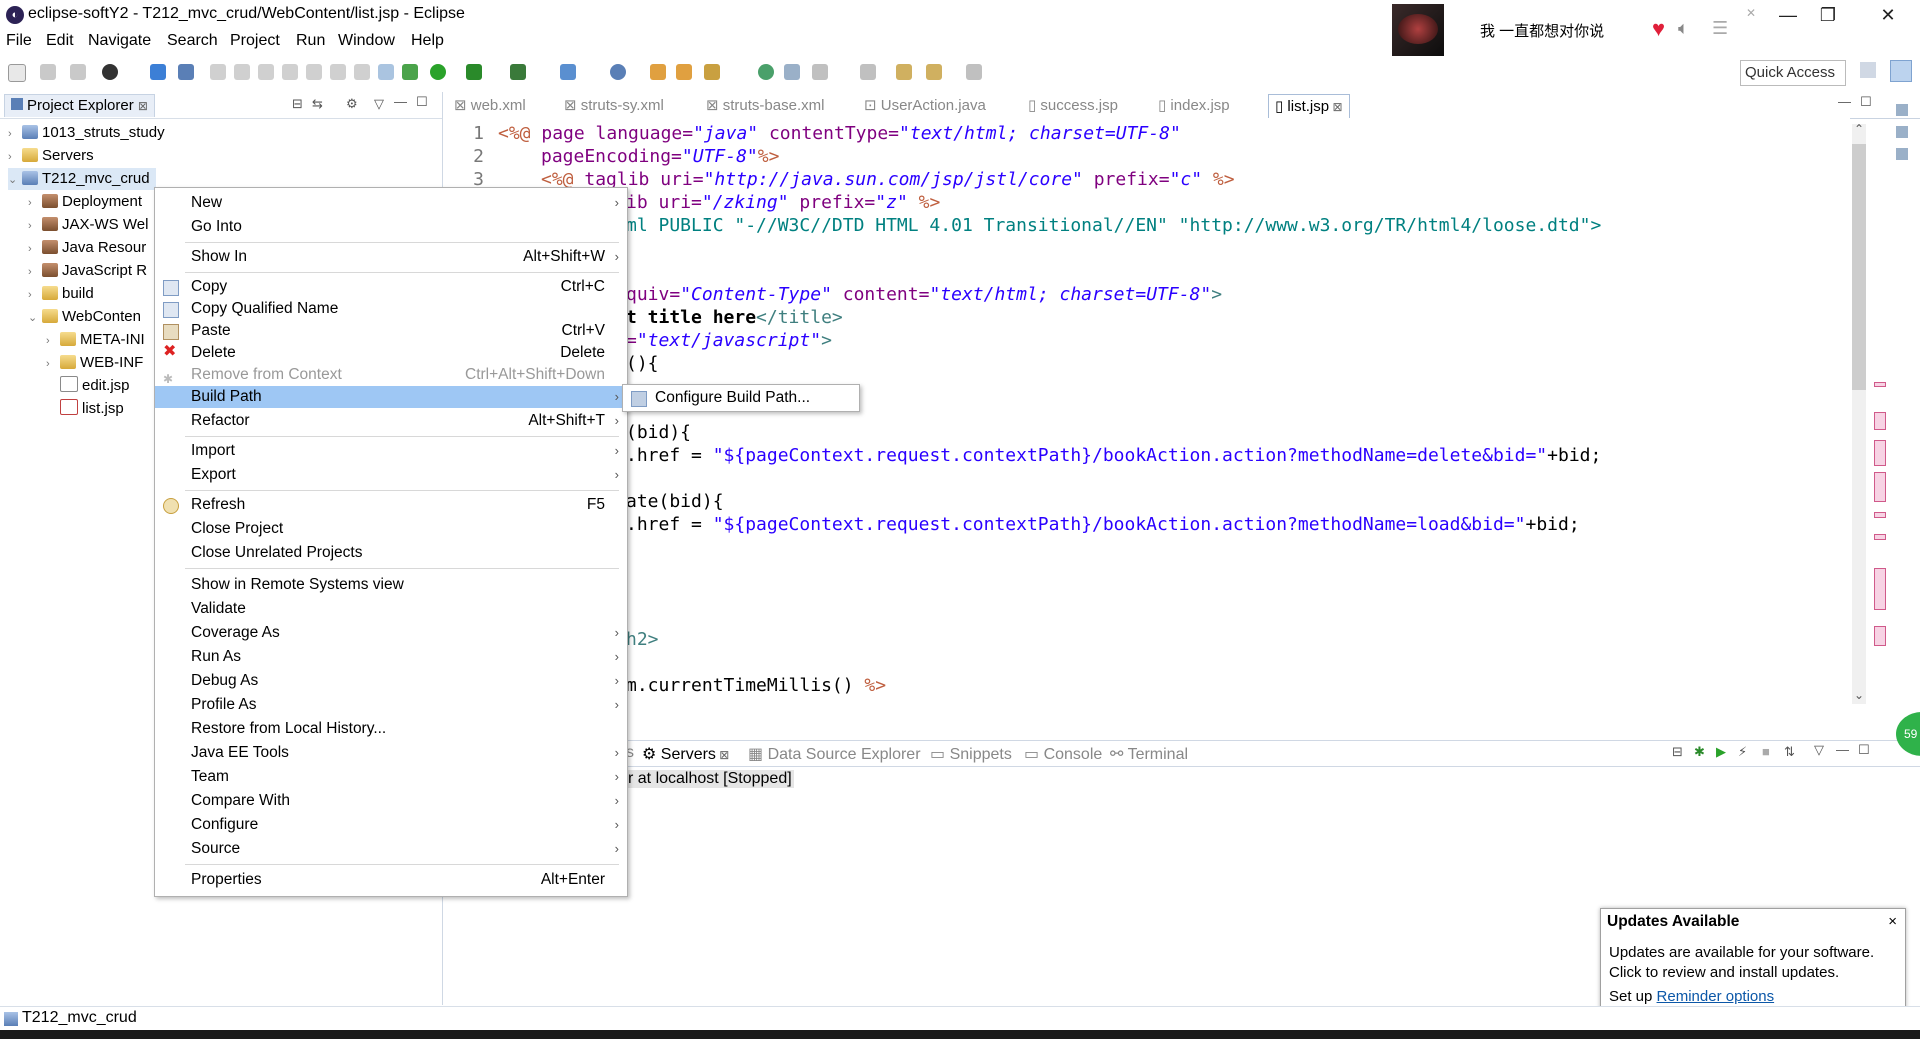 The width and height of the screenshot is (1920, 1039). I want to click on close-icon: ✕, so click(1888, 15).